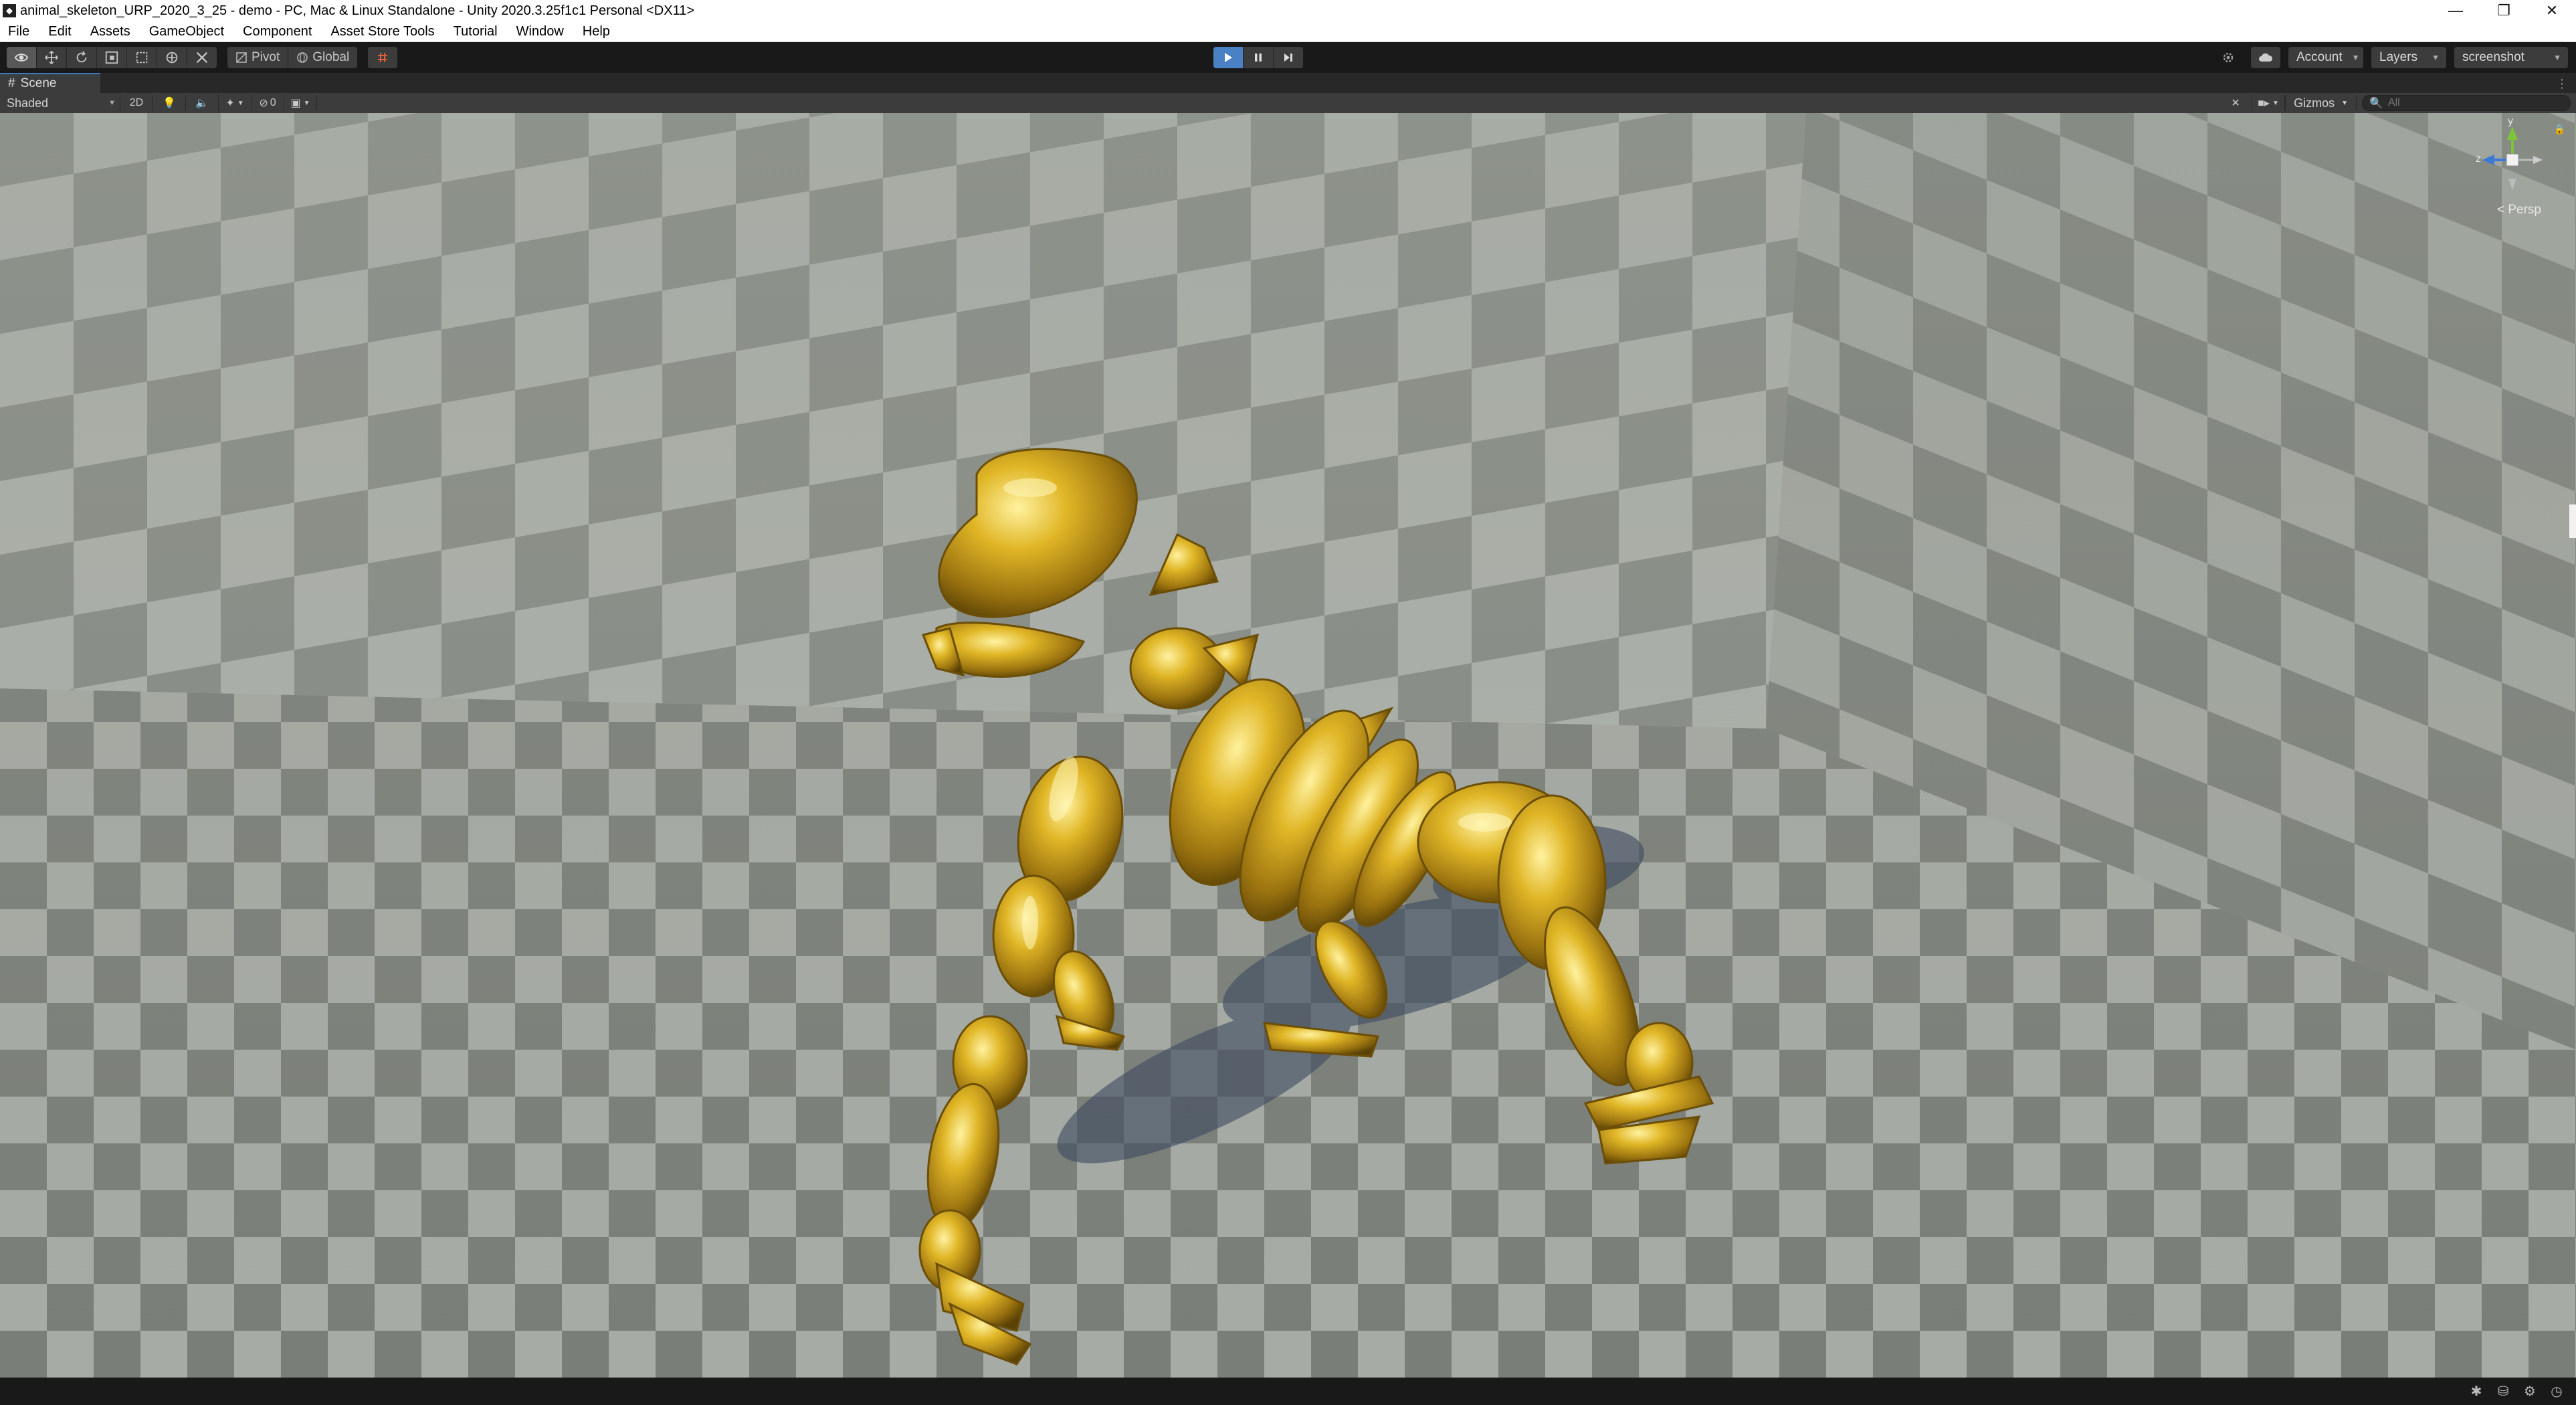  Describe the element at coordinates (110, 31) in the screenshot. I see `menu-assets: Assets` at that location.